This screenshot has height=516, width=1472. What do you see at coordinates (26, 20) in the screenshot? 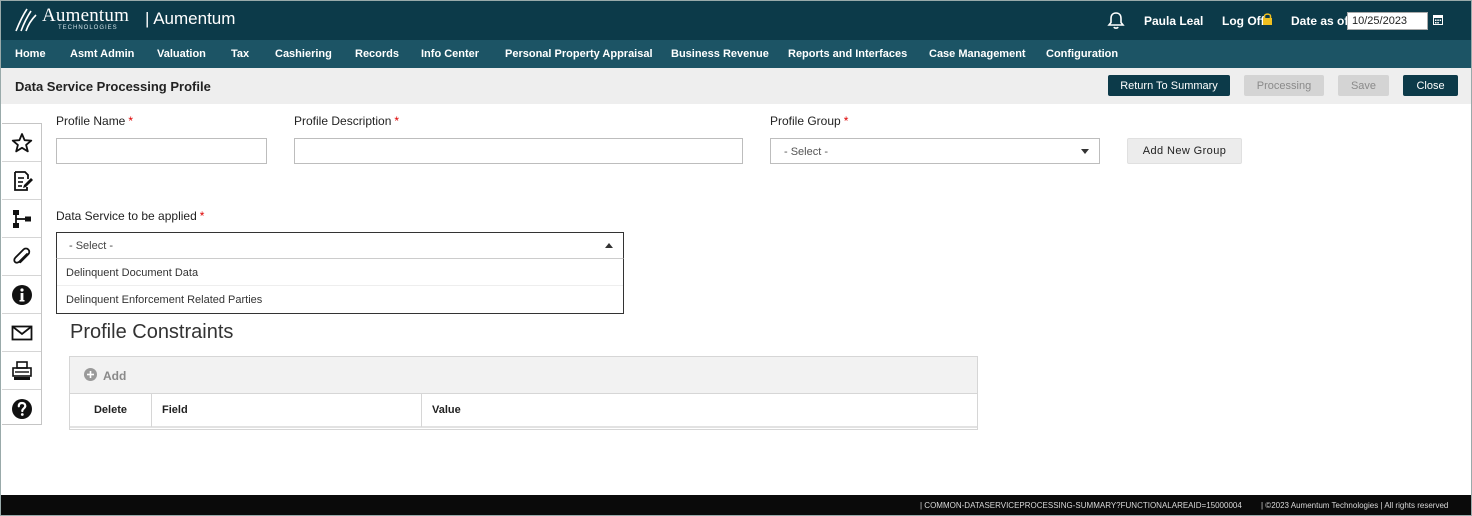
I see `aumentum-logo-icon` at bounding box center [26, 20].